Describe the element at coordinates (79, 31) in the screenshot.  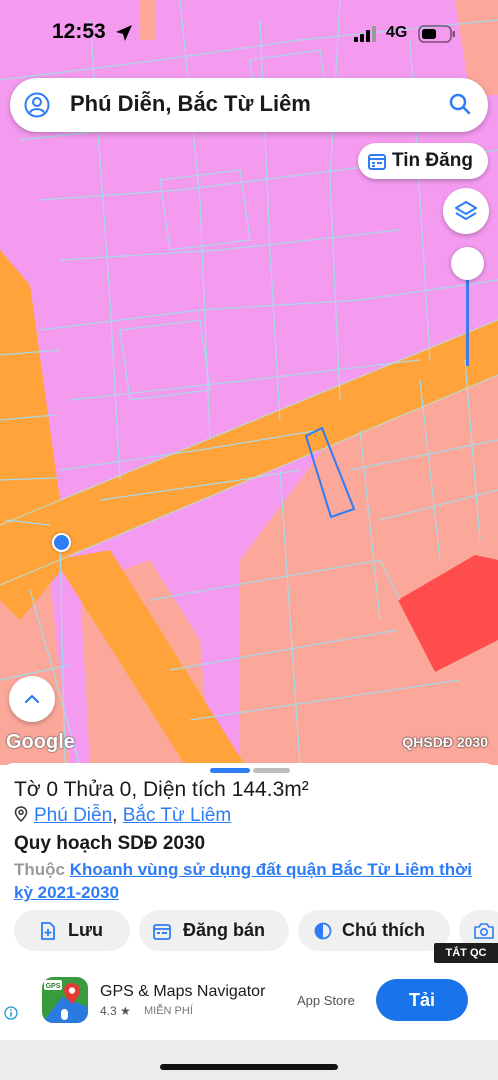
I see `status-time: 12:53` at that location.